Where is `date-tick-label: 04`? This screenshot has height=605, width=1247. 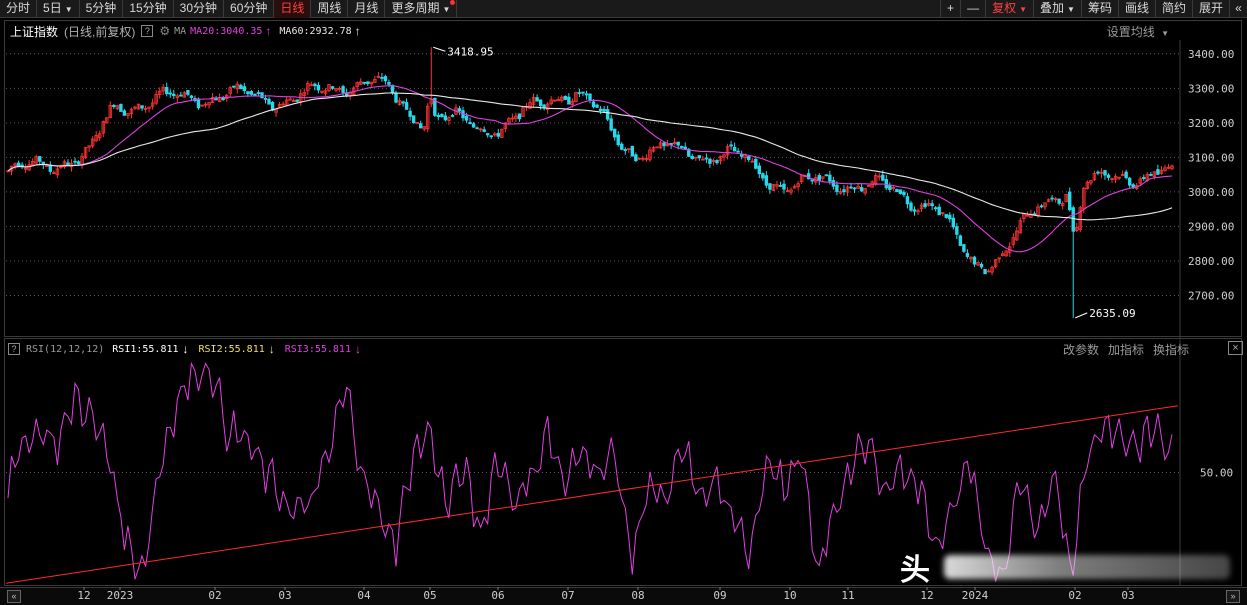
date-tick-label: 04 is located at coordinates (364, 595).